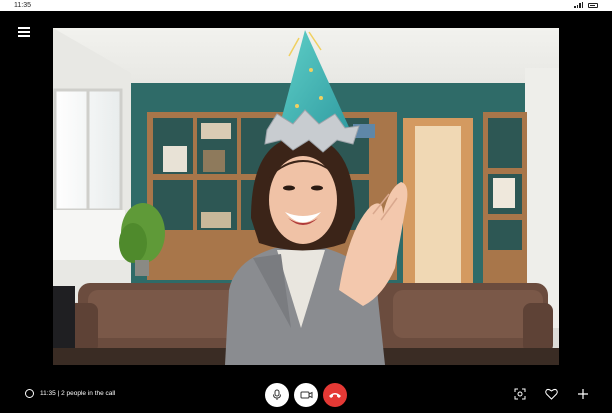 This screenshot has height=413, width=612. I want to click on phone-hangup-icon, so click(335, 395).